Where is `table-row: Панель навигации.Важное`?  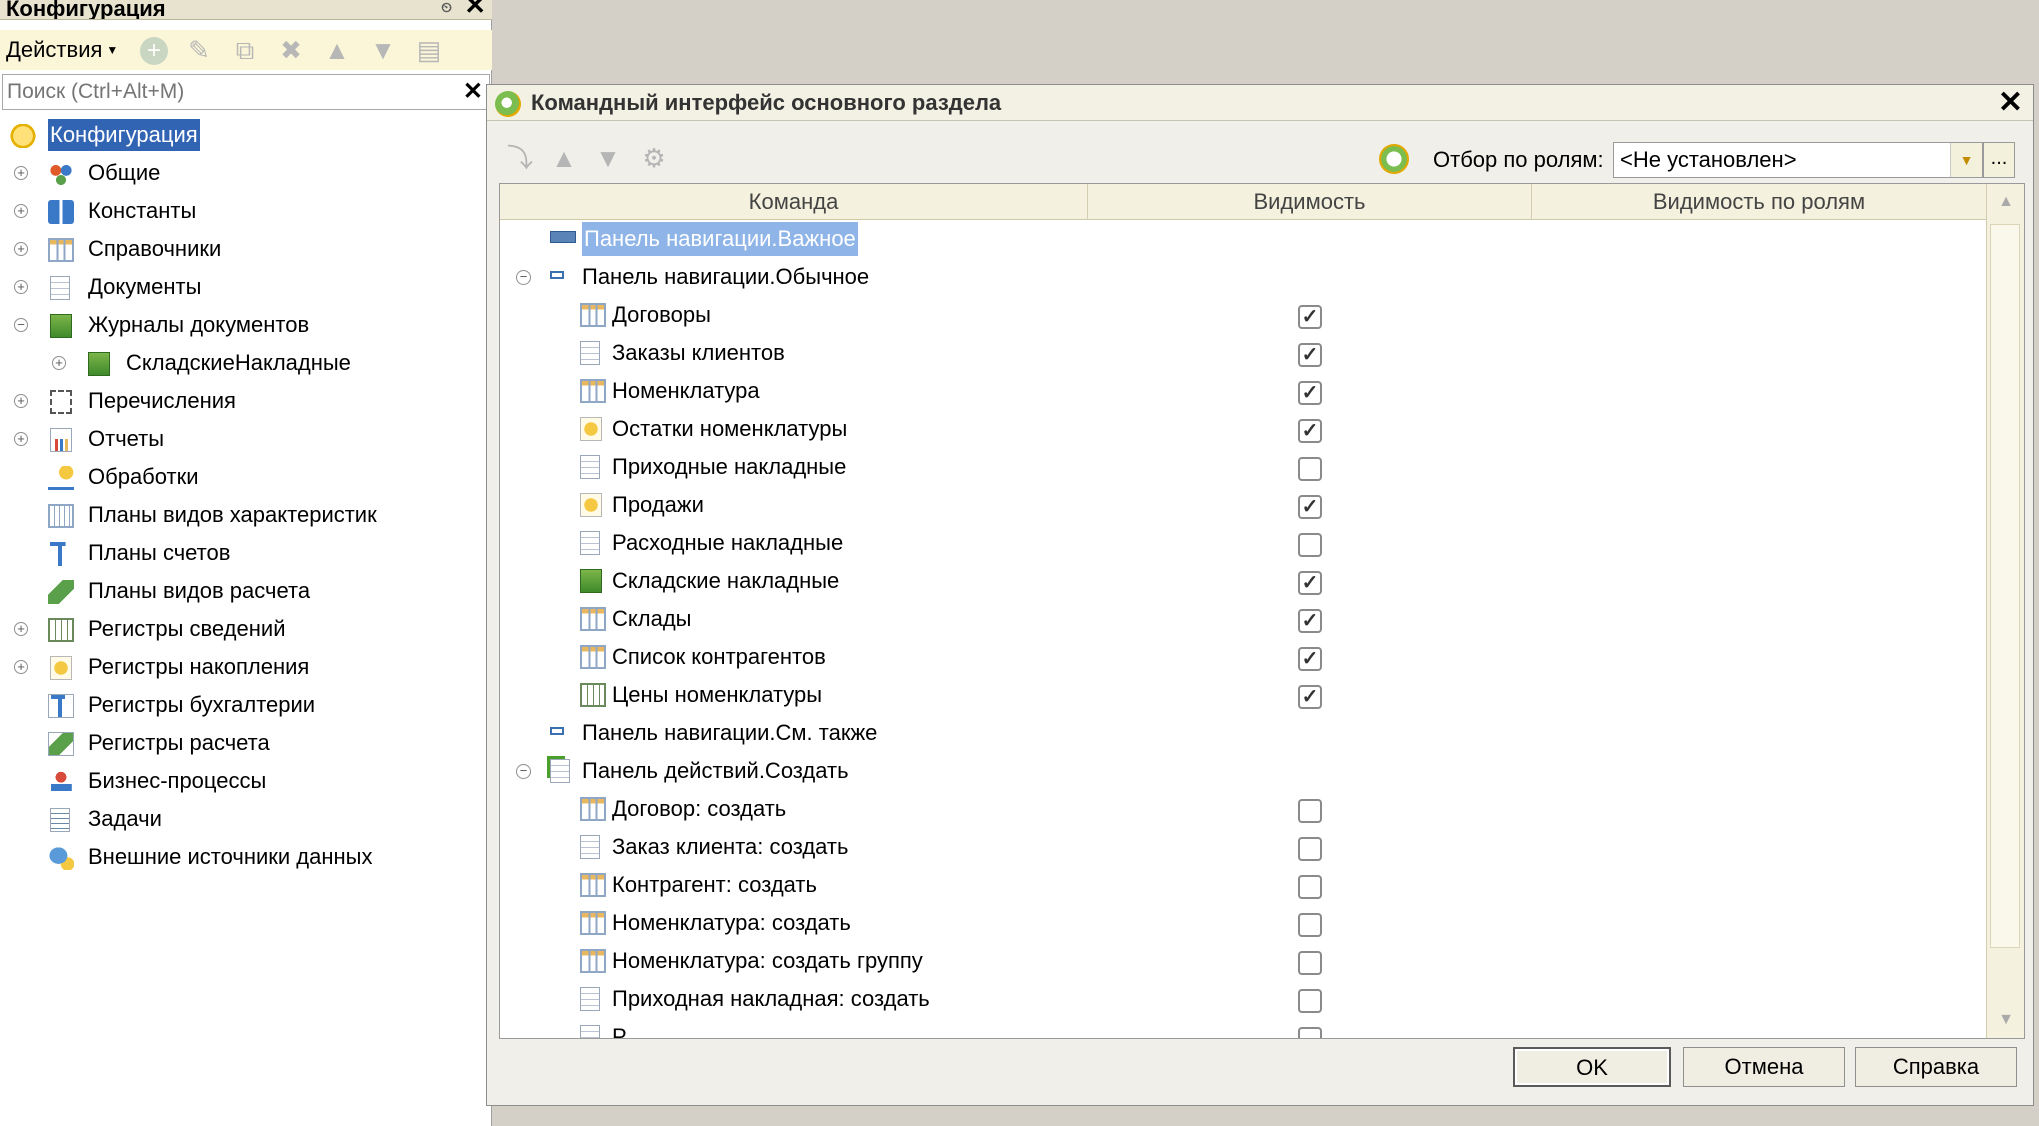 table-row: Панель навигации.Важное is located at coordinates (1243, 239).